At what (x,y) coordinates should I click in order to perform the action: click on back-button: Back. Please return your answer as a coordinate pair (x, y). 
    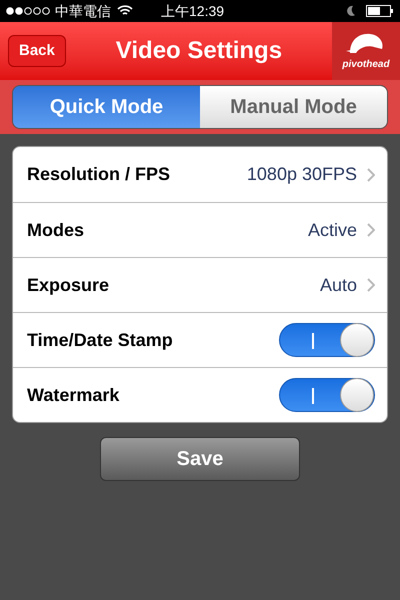
    Looking at the image, I should click on (37, 51).